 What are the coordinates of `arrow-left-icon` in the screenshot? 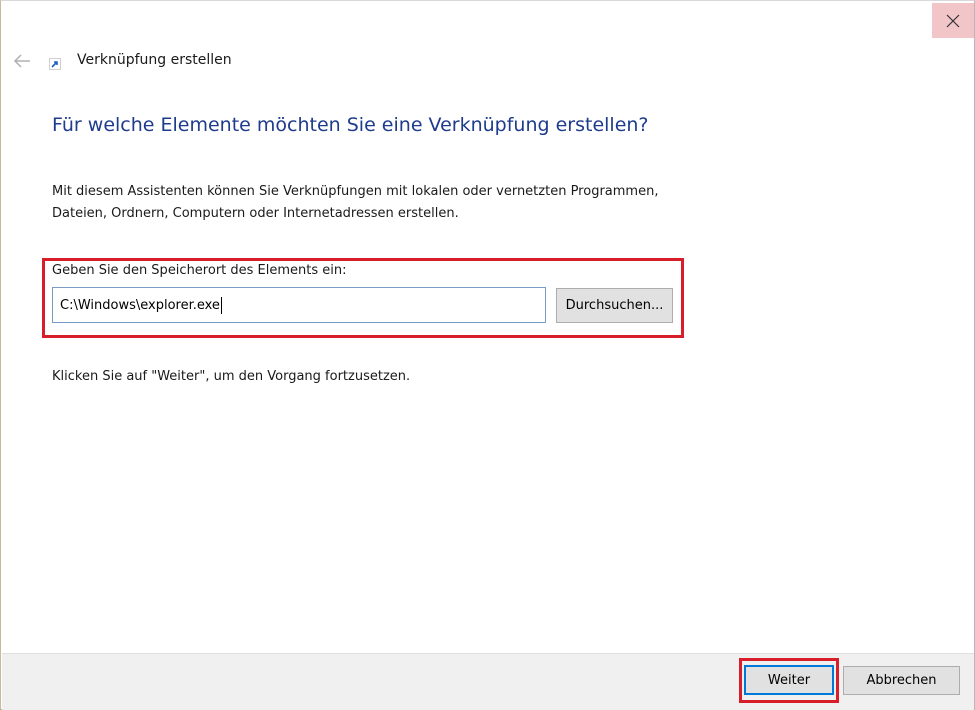 It's located at (21, 61).